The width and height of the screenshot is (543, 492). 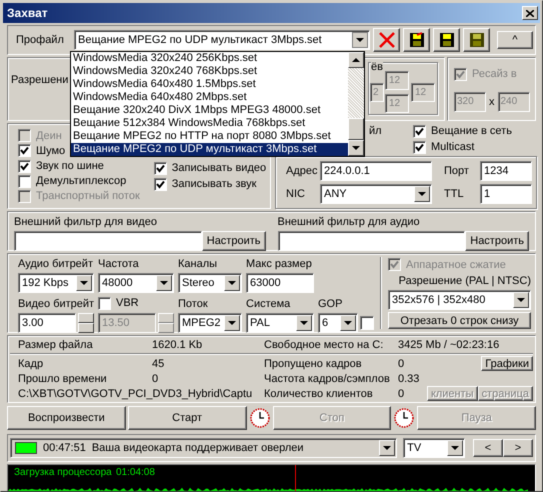 What do you see at coordinates (61, 166) in the screenshot?
I see `checkbox: Звук по шине` at bounding box center [61, 166].